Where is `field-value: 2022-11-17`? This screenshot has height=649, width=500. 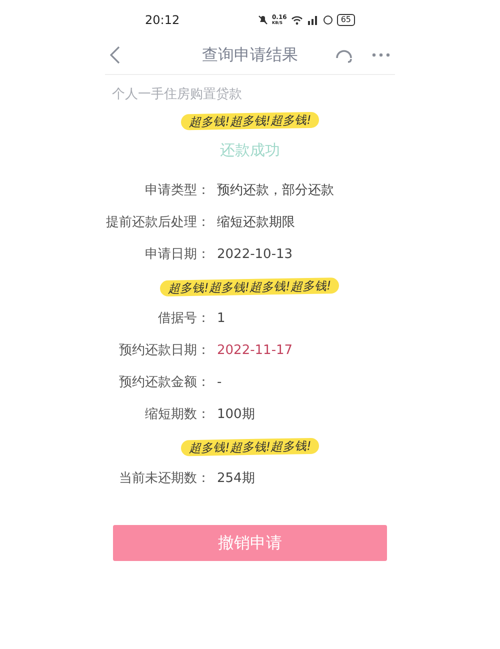
field-value: 2022-11-17 is located at coordinates (255, 351).